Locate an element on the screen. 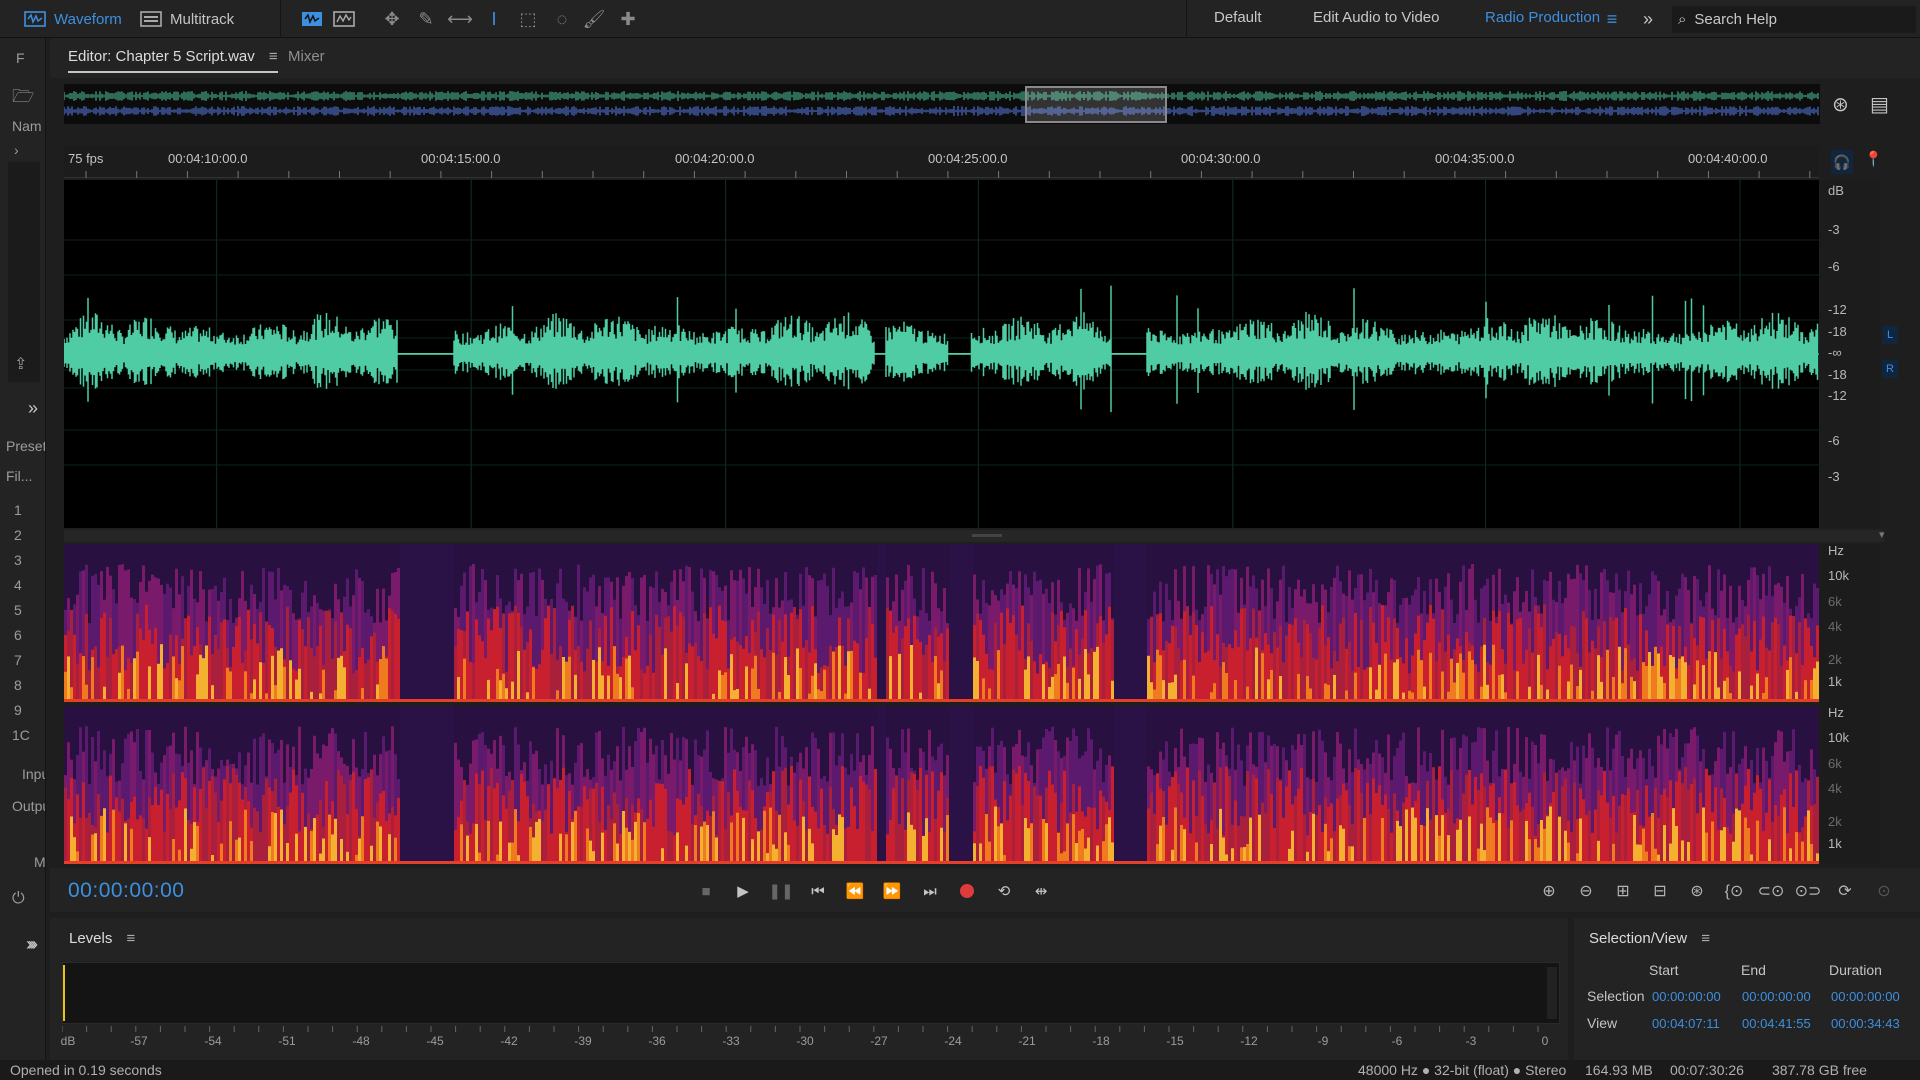  levels-title-label: Levels is located at coordinates (91, 938).